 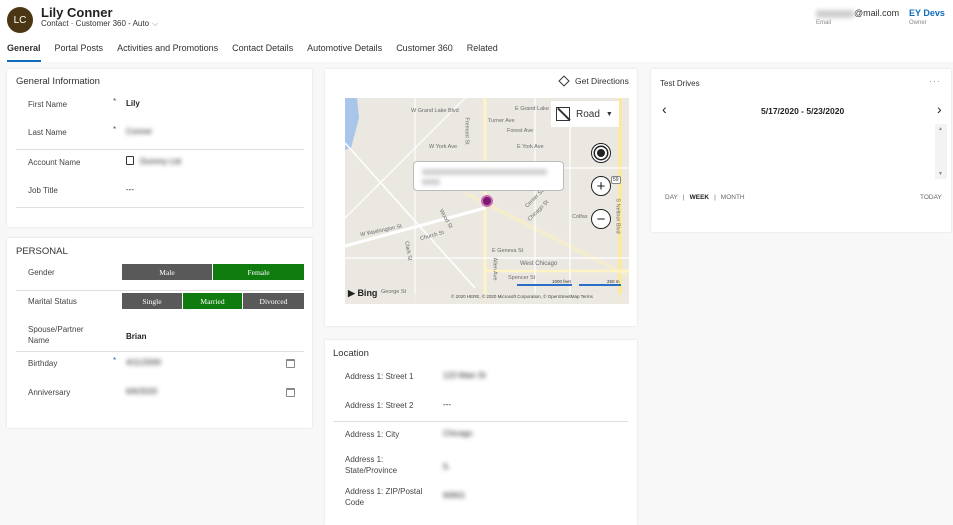 I want to click on field-label: Anniversary, so click(x=49, y=392).